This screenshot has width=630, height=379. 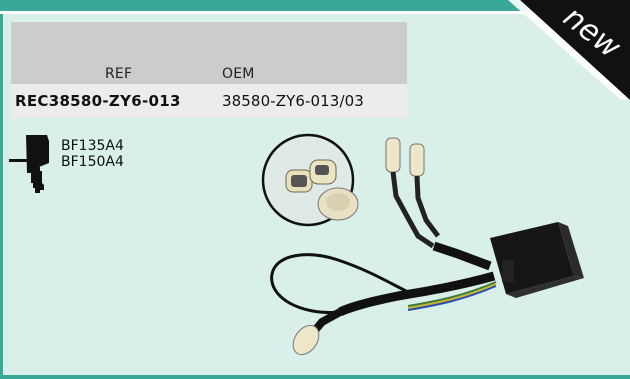 I want to click on engine-model-list: BF135A4 BF150A4, so click(x=92, y=154).